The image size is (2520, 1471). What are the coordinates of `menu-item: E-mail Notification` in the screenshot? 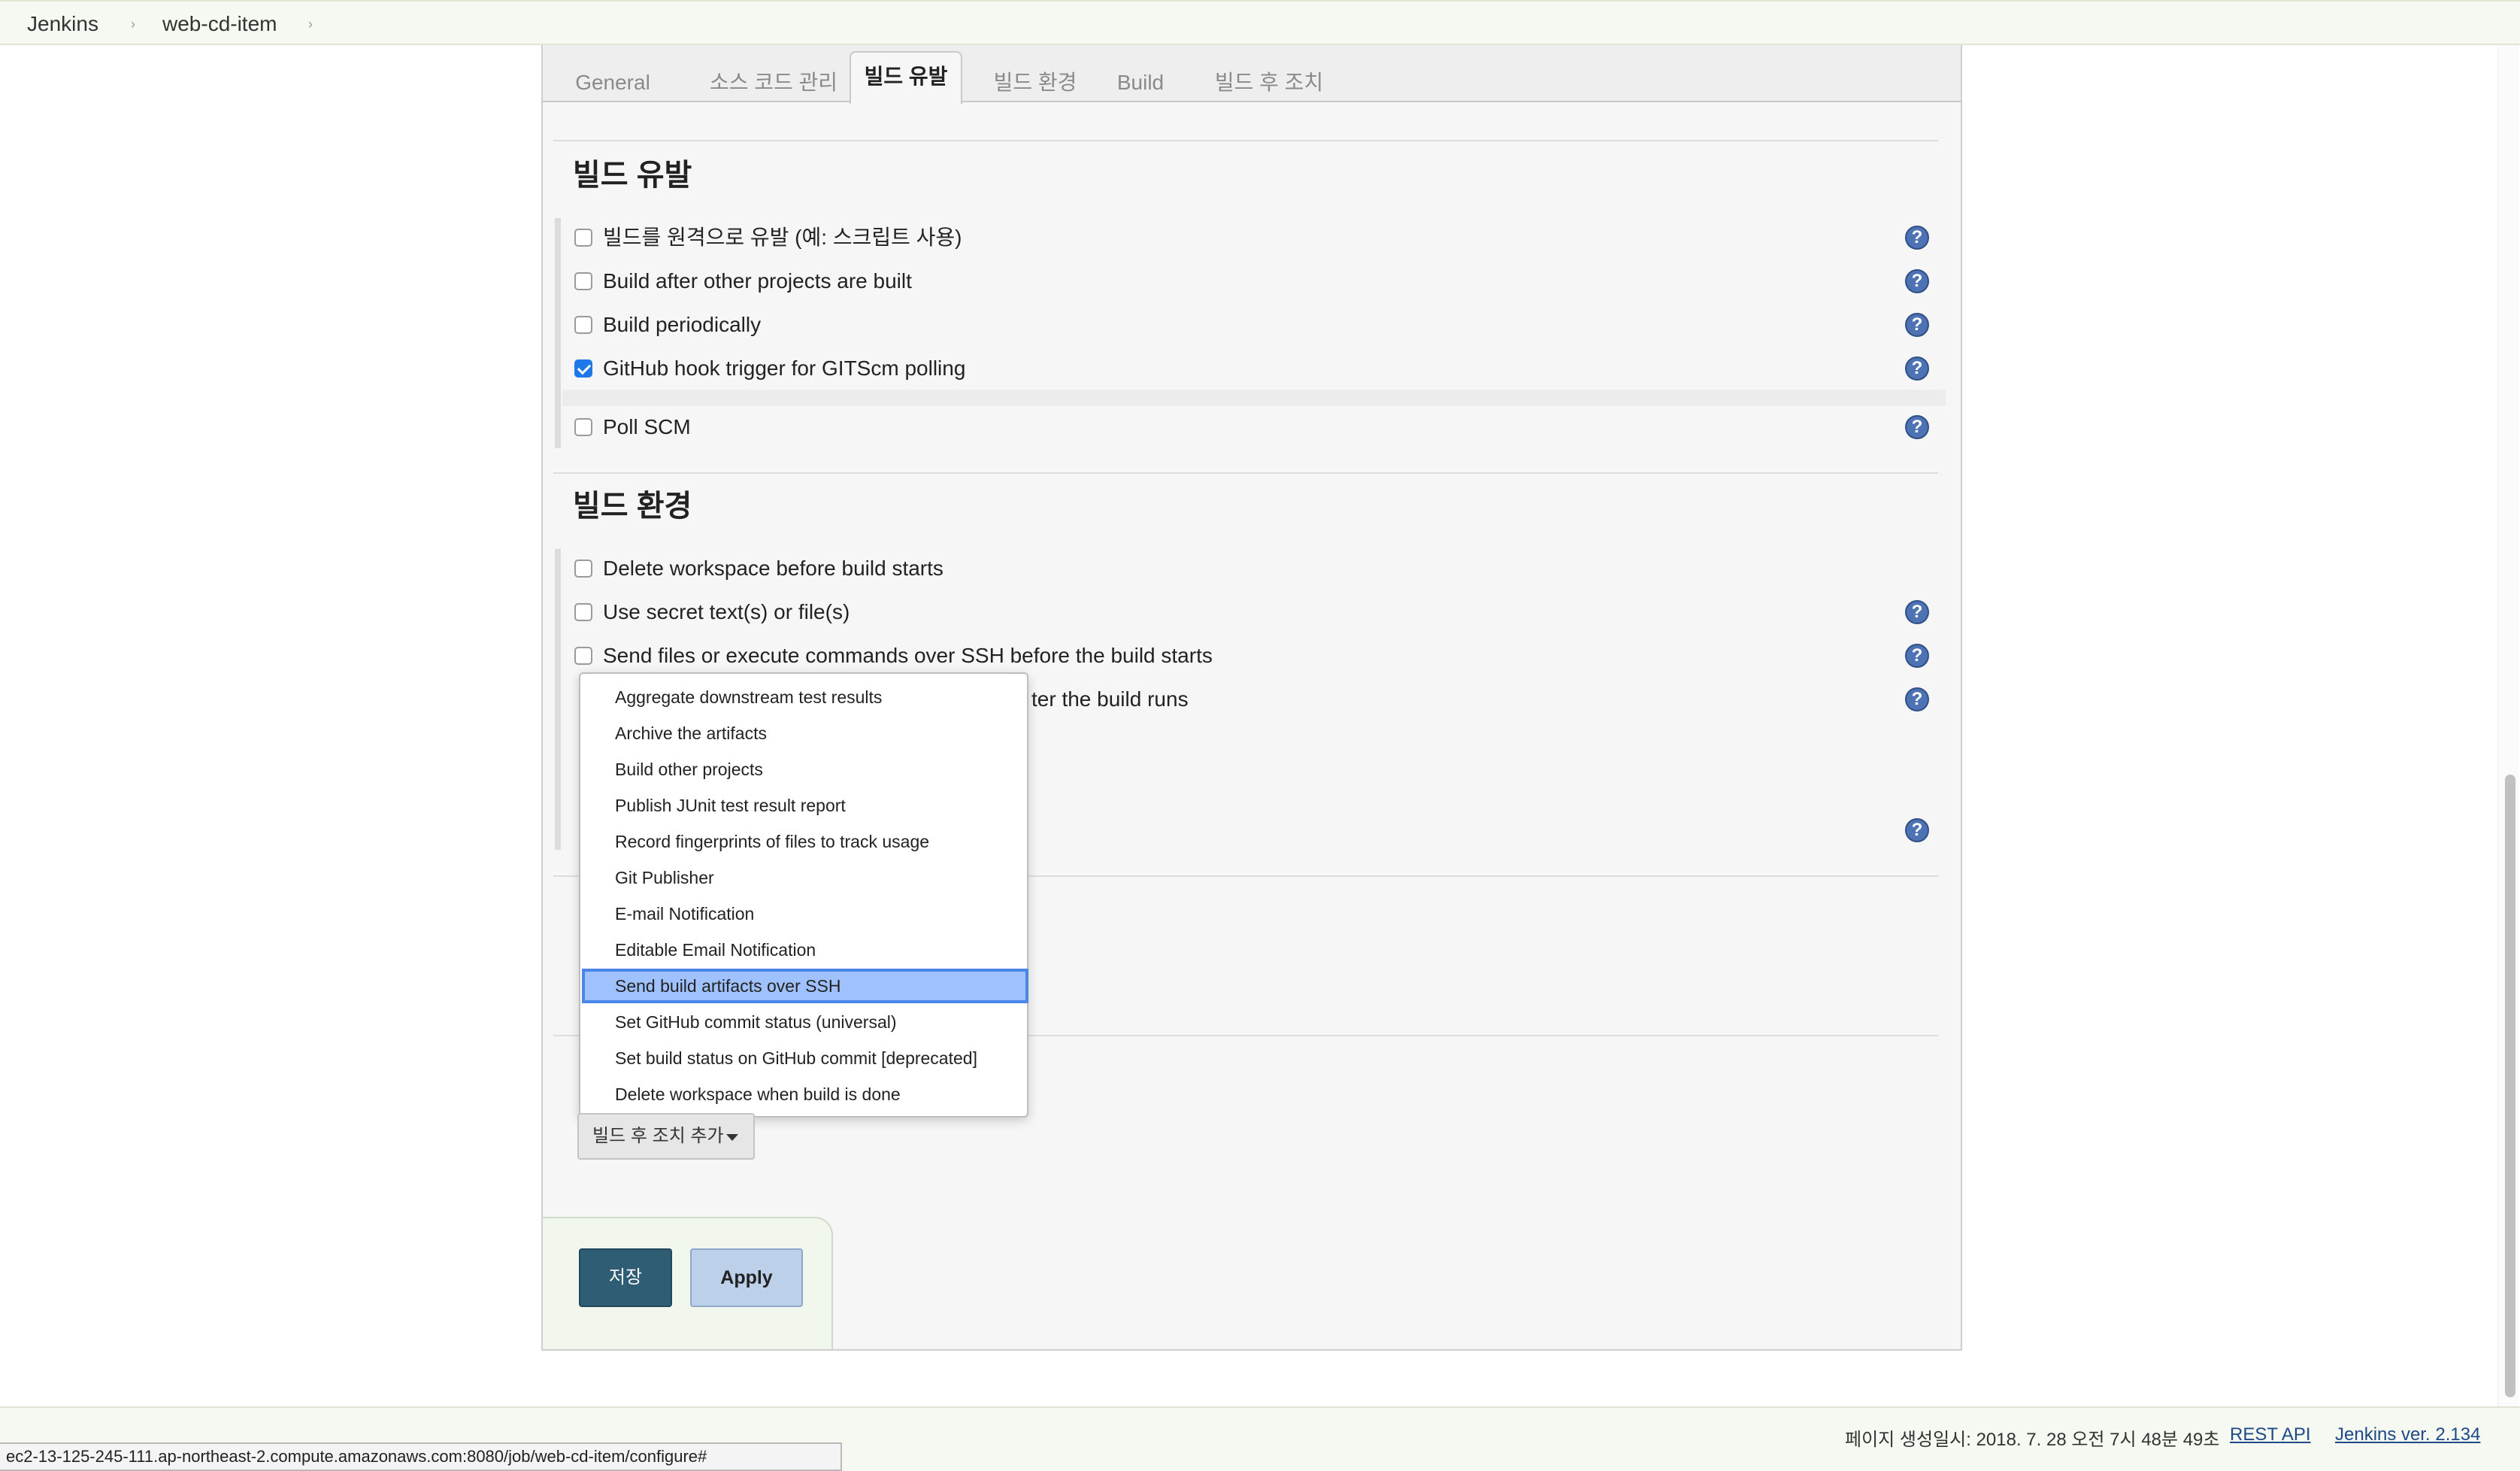 It's located at (805, 913).